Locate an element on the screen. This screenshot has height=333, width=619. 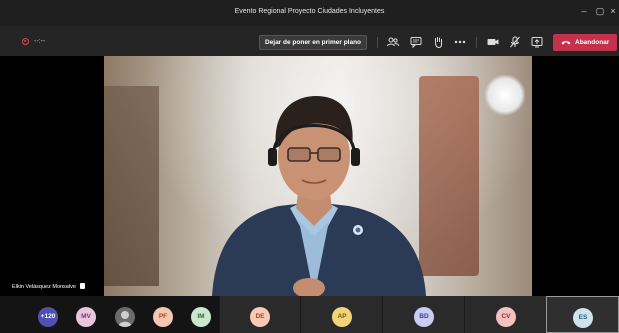
participant-avatar: MV is located at coordinates (86, 317).